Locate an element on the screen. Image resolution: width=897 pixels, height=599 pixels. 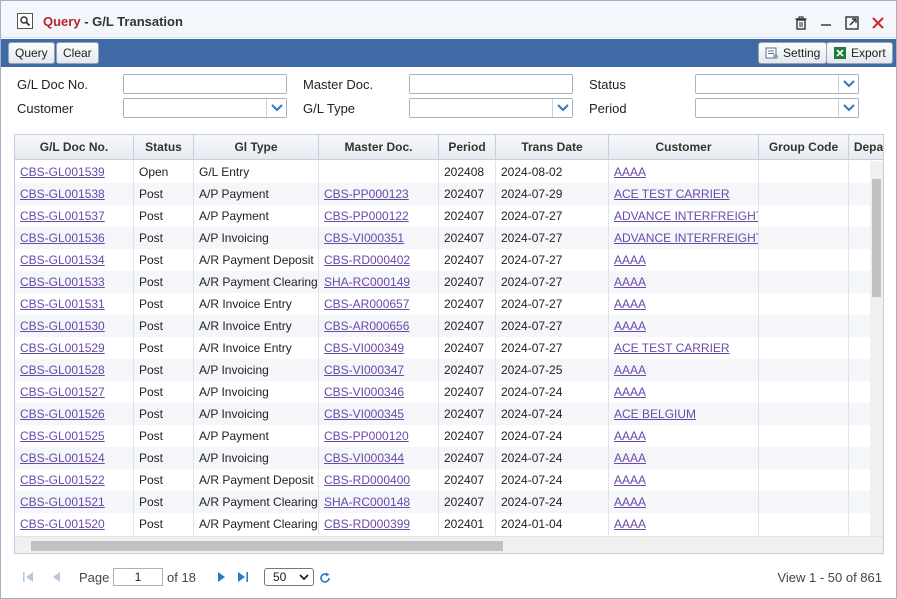
header-col-dept: Depa is located at coordinates (866, 147).